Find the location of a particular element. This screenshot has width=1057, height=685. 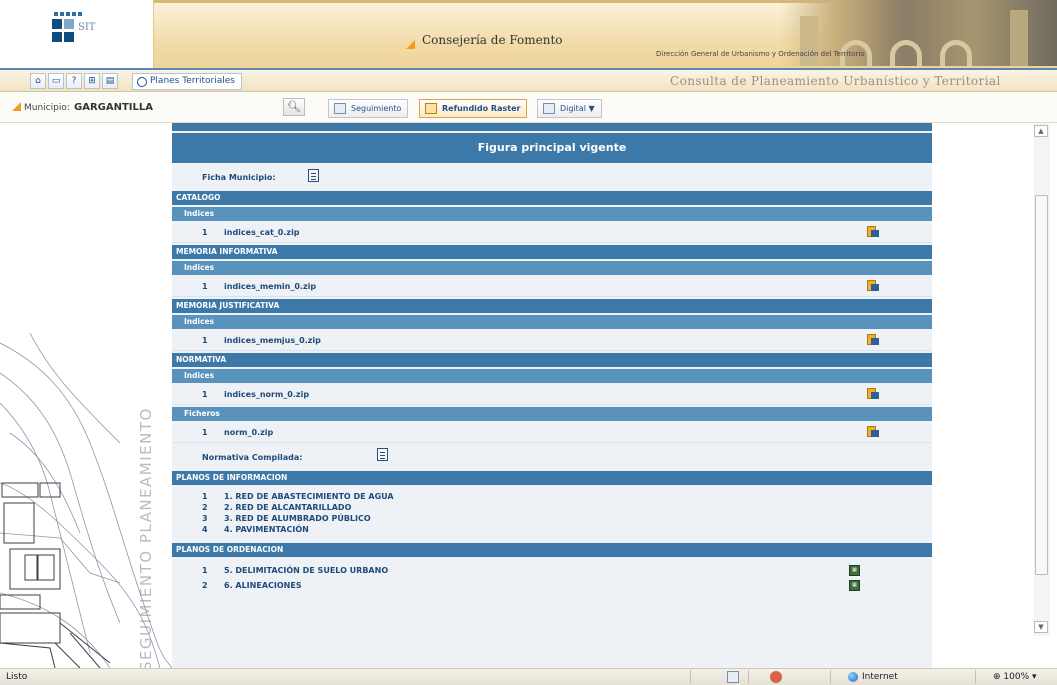

file-row: 1 indices_memin_0.zip is located at coordinates (552, 286).